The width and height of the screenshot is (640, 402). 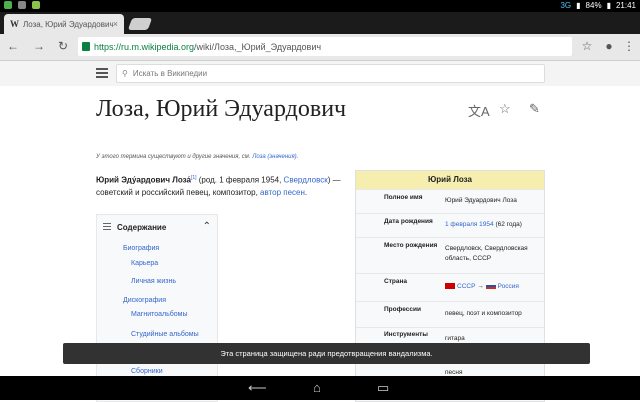 What do you see at coordinates (39, 46) in the screenshot?
I see `forward-arrow-icon: →` at bounding box center [39, 46].